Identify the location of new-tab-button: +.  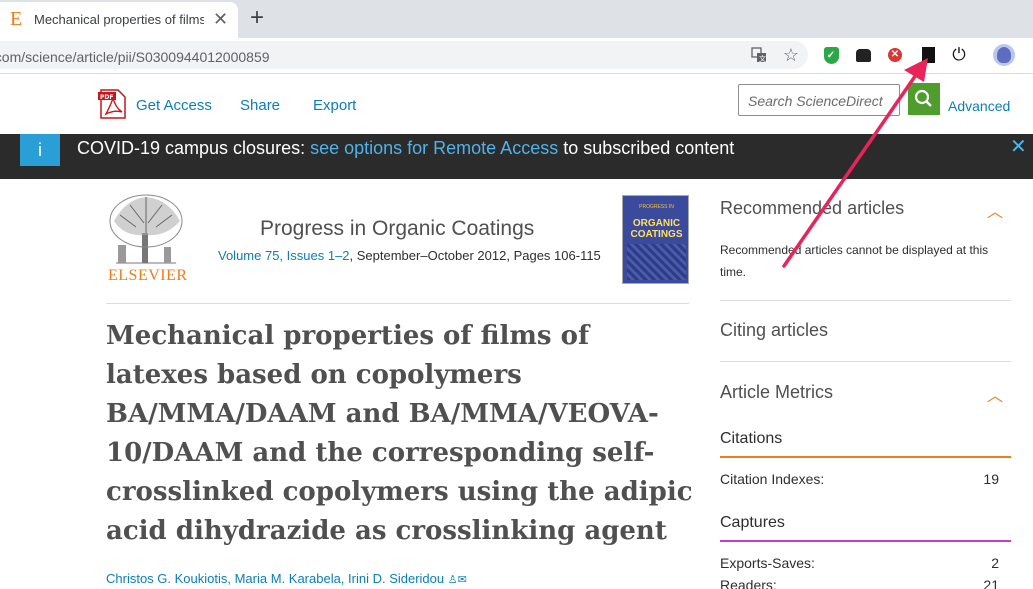
(257, 18).